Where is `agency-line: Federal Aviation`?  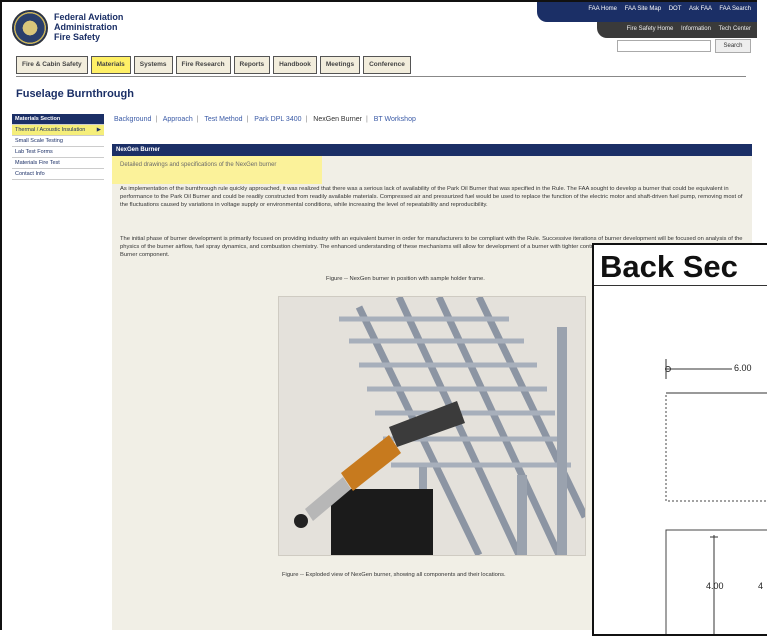
agency-line: Federal Aviation is located at coordinates (89, 17).